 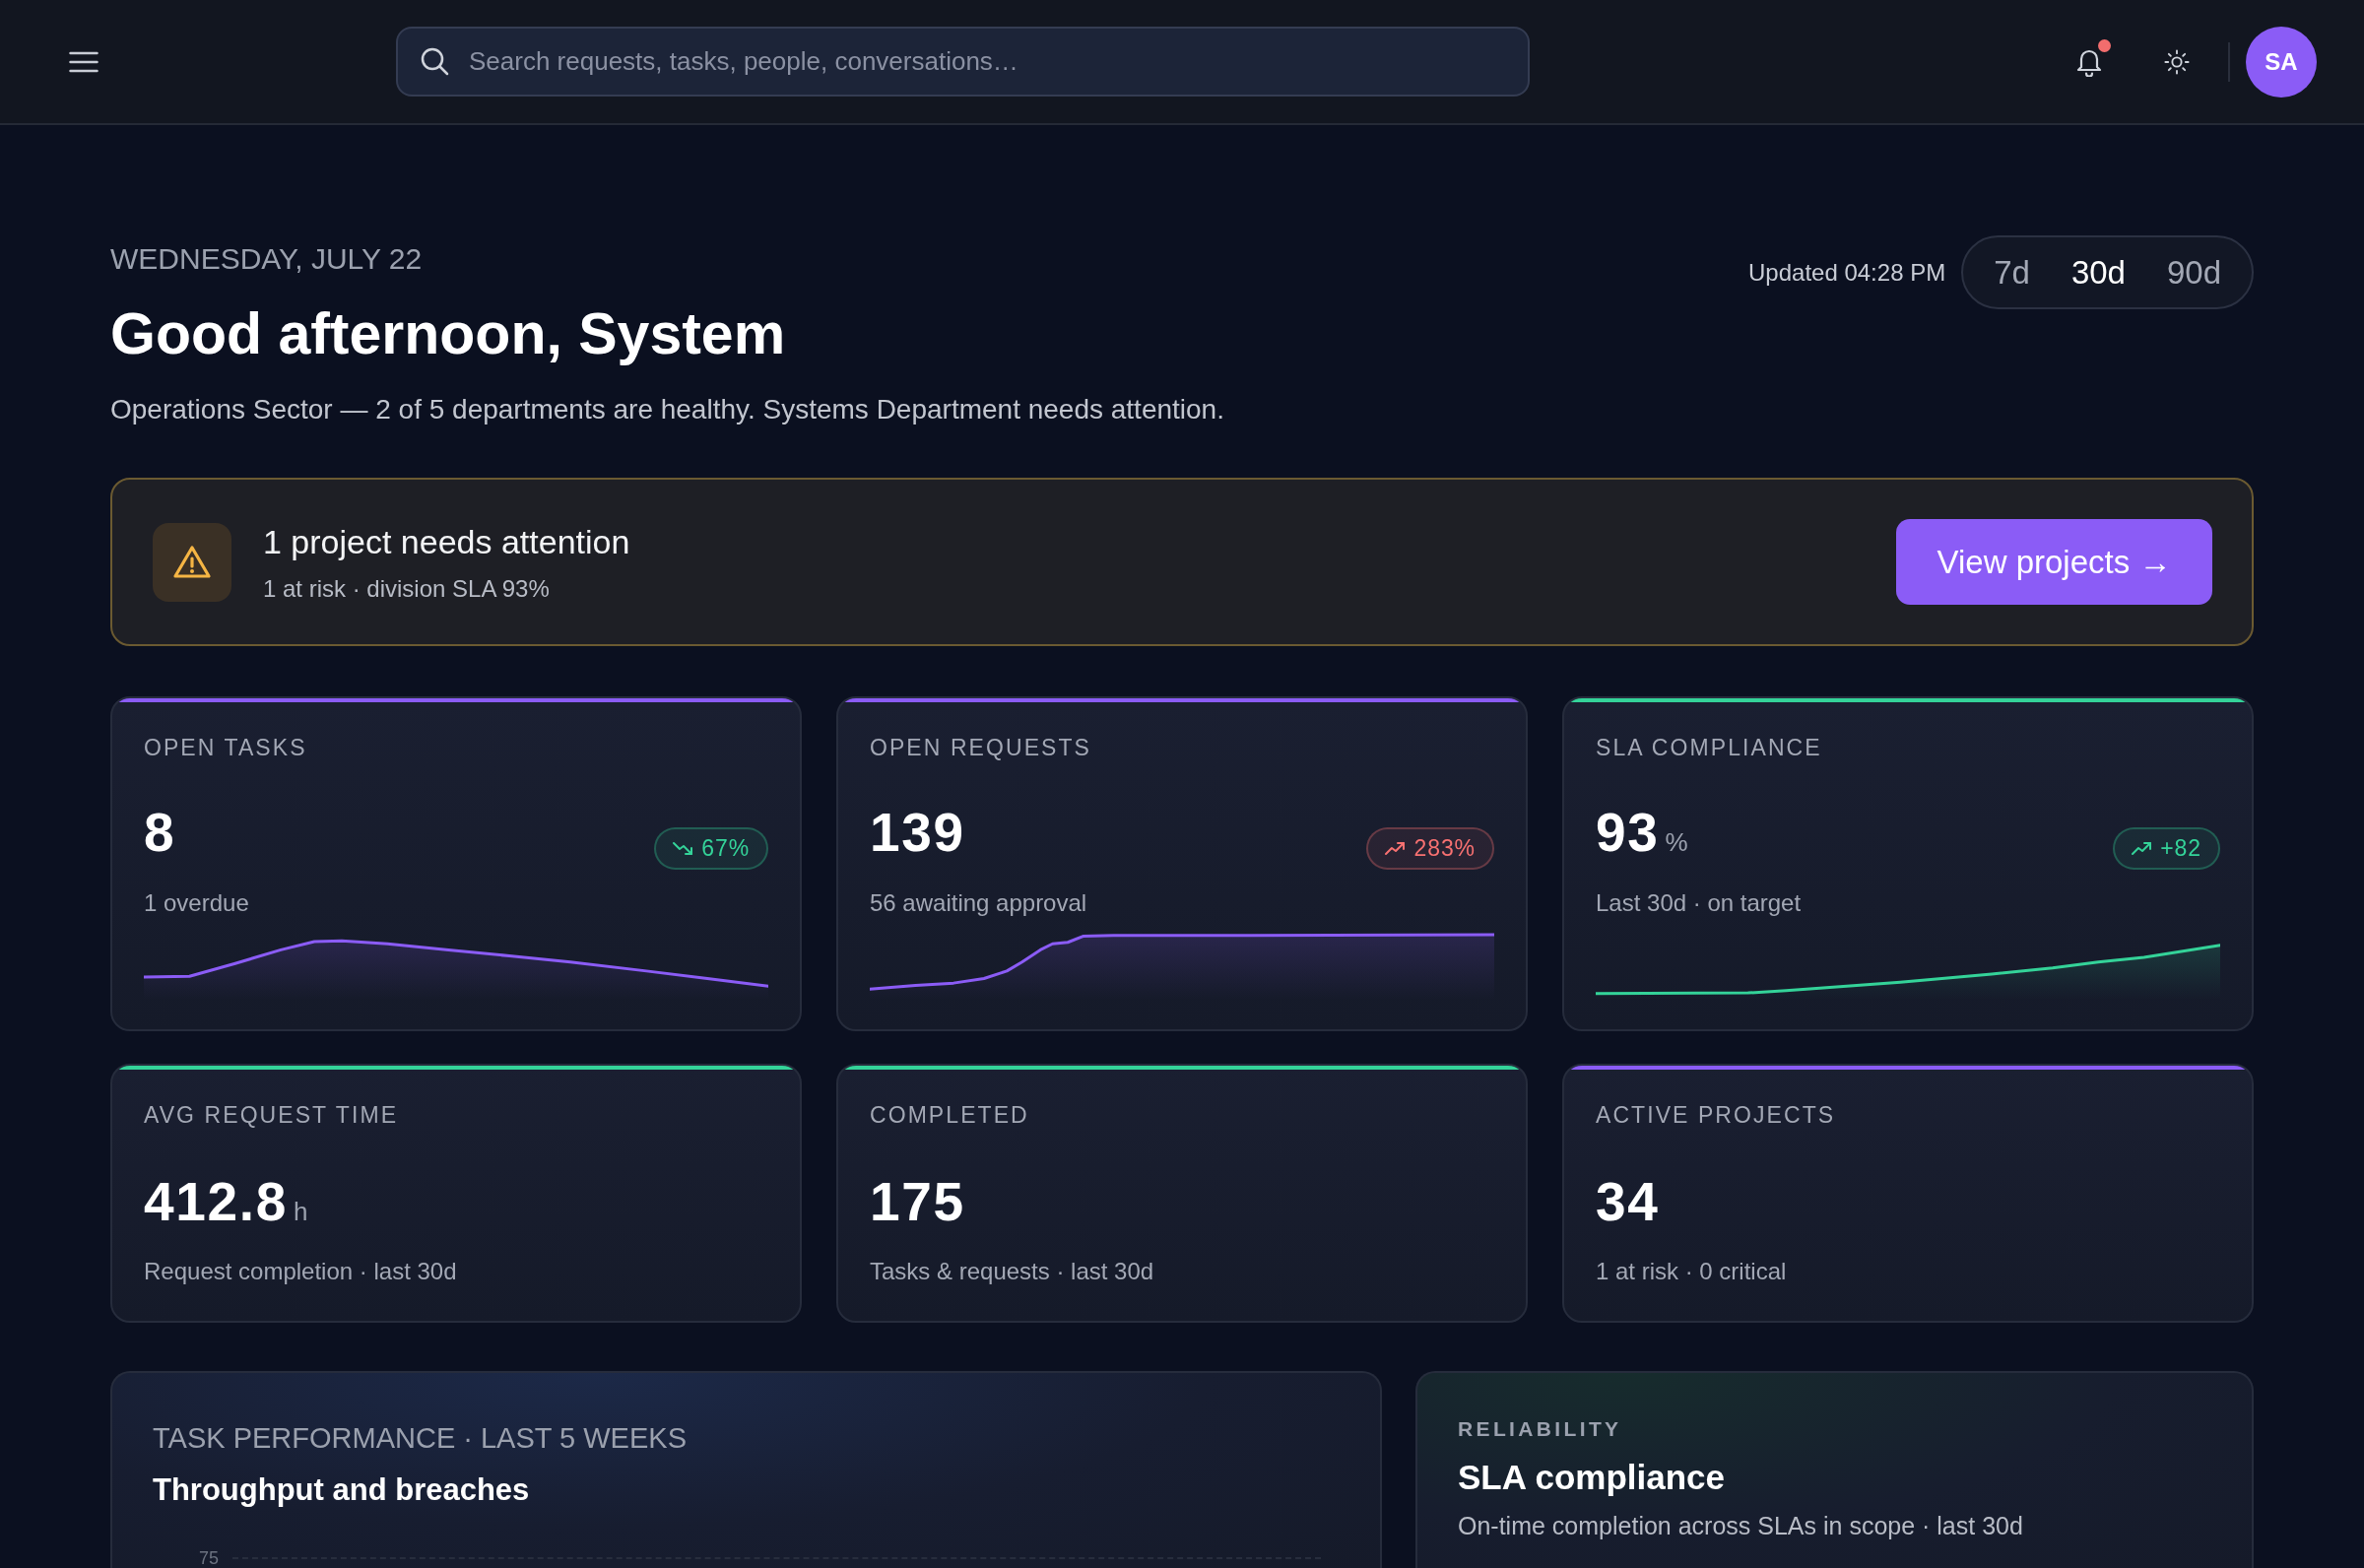 I want to click on date-text: WEDNESDAY, JULY 22, so click(x=267, y=259).